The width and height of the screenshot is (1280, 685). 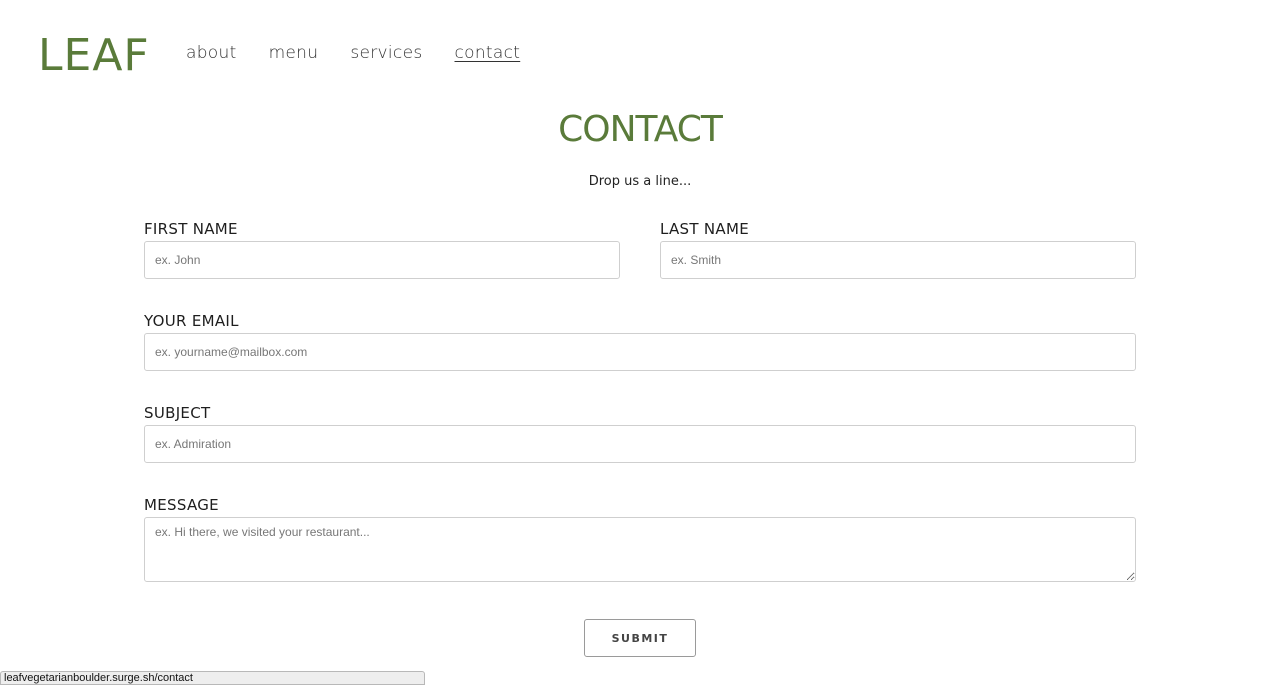 I want to click on first-name-label: FIRST NAME, so click(x=191, y=229).